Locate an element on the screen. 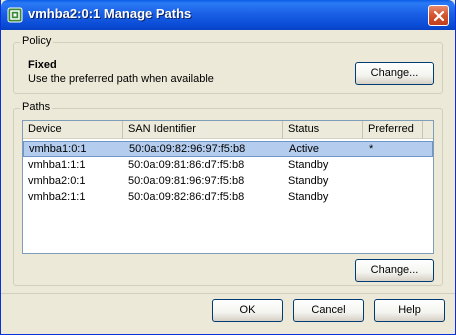 The height and width of the screenshot is (335, 456). policy-description: Use the preferred path when available is located at coordinates (121, 79).